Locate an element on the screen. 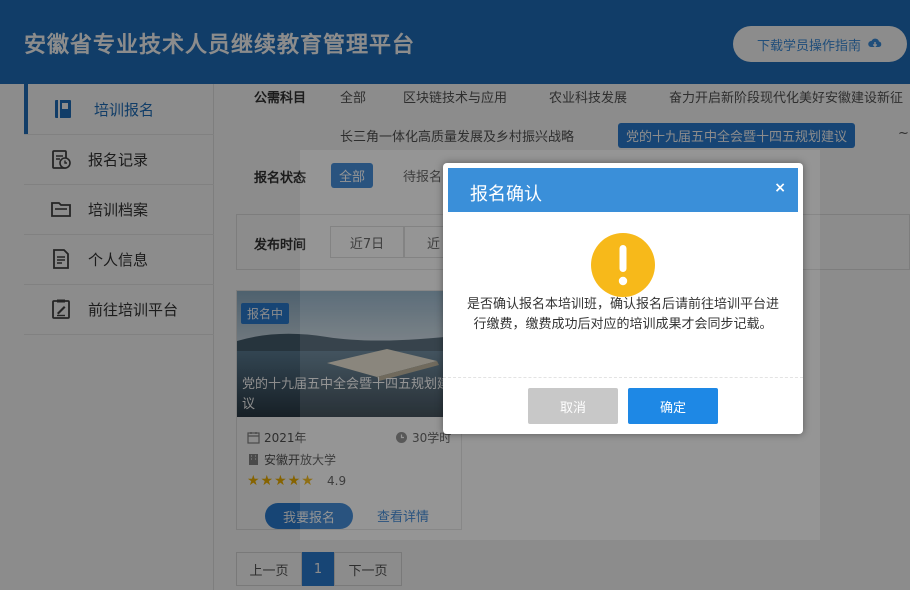 The height and width of the screenshot is (590, 910). warning-exclamation-icon is located at coordinates (623, 265).